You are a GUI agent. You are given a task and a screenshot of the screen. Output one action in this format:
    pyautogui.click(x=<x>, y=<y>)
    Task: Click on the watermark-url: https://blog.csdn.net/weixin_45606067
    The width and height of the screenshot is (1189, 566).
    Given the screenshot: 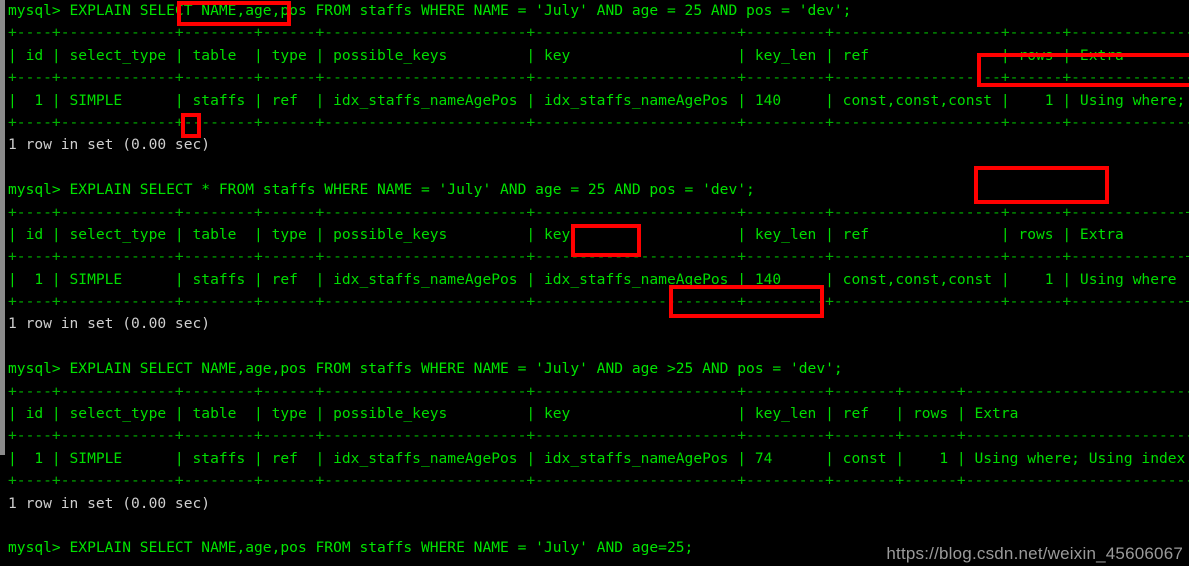 What is the action you would take?
    pyautogui.click(x=1034, y=553)
    